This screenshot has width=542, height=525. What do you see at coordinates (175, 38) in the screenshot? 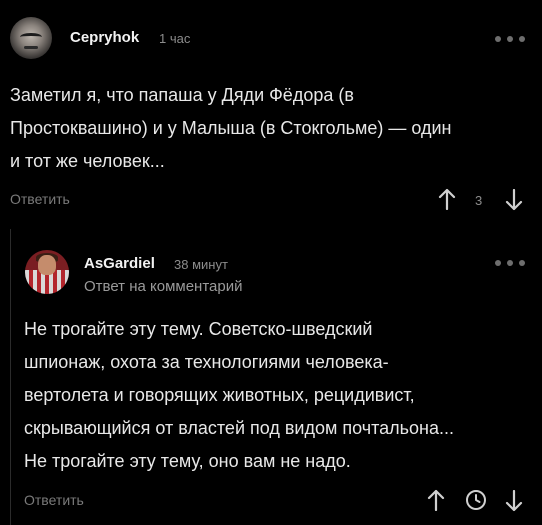
I see `comment-timestamp: 1 час` at bounding box center [175, 38].